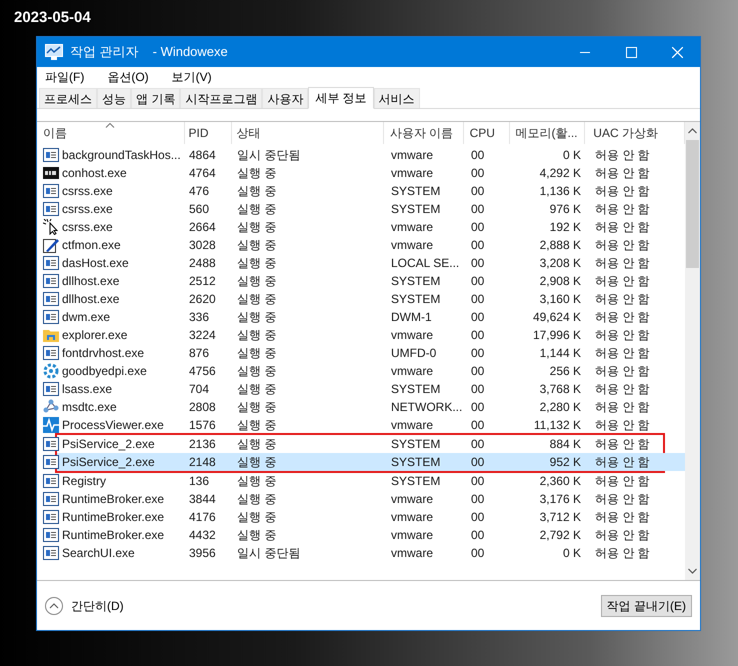  What do you see at coordinates (341, 98) in the screenshot?
I see `tab: 세부 정보` at bounding box center [341, 98].